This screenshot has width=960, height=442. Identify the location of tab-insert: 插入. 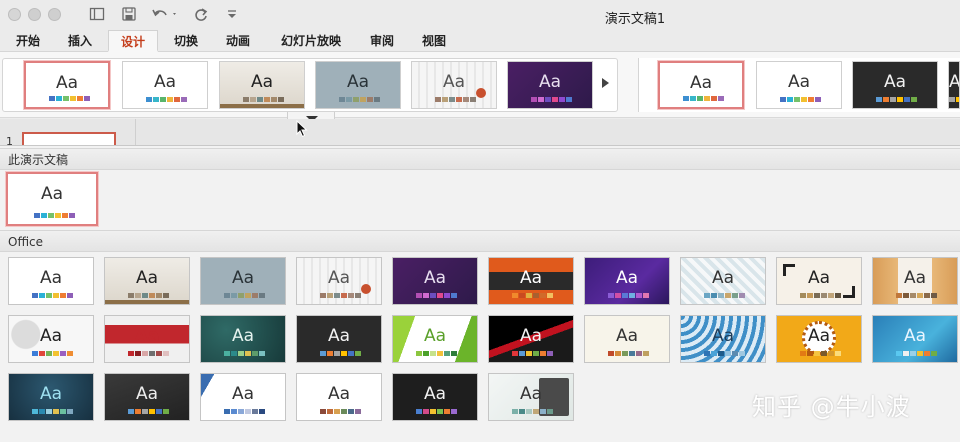
(80, 41).